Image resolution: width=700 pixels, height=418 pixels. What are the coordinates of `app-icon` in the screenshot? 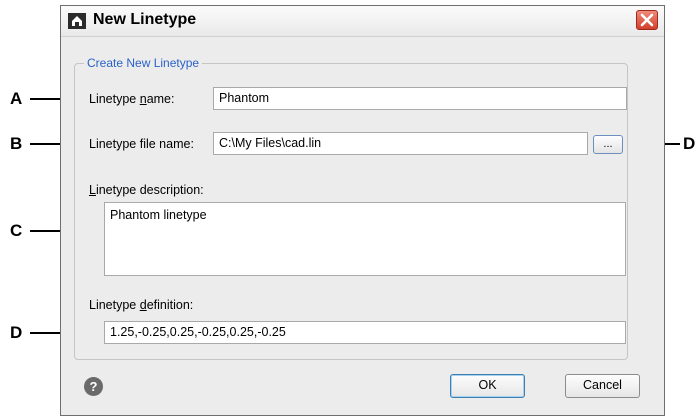 It's located at (77, 21).